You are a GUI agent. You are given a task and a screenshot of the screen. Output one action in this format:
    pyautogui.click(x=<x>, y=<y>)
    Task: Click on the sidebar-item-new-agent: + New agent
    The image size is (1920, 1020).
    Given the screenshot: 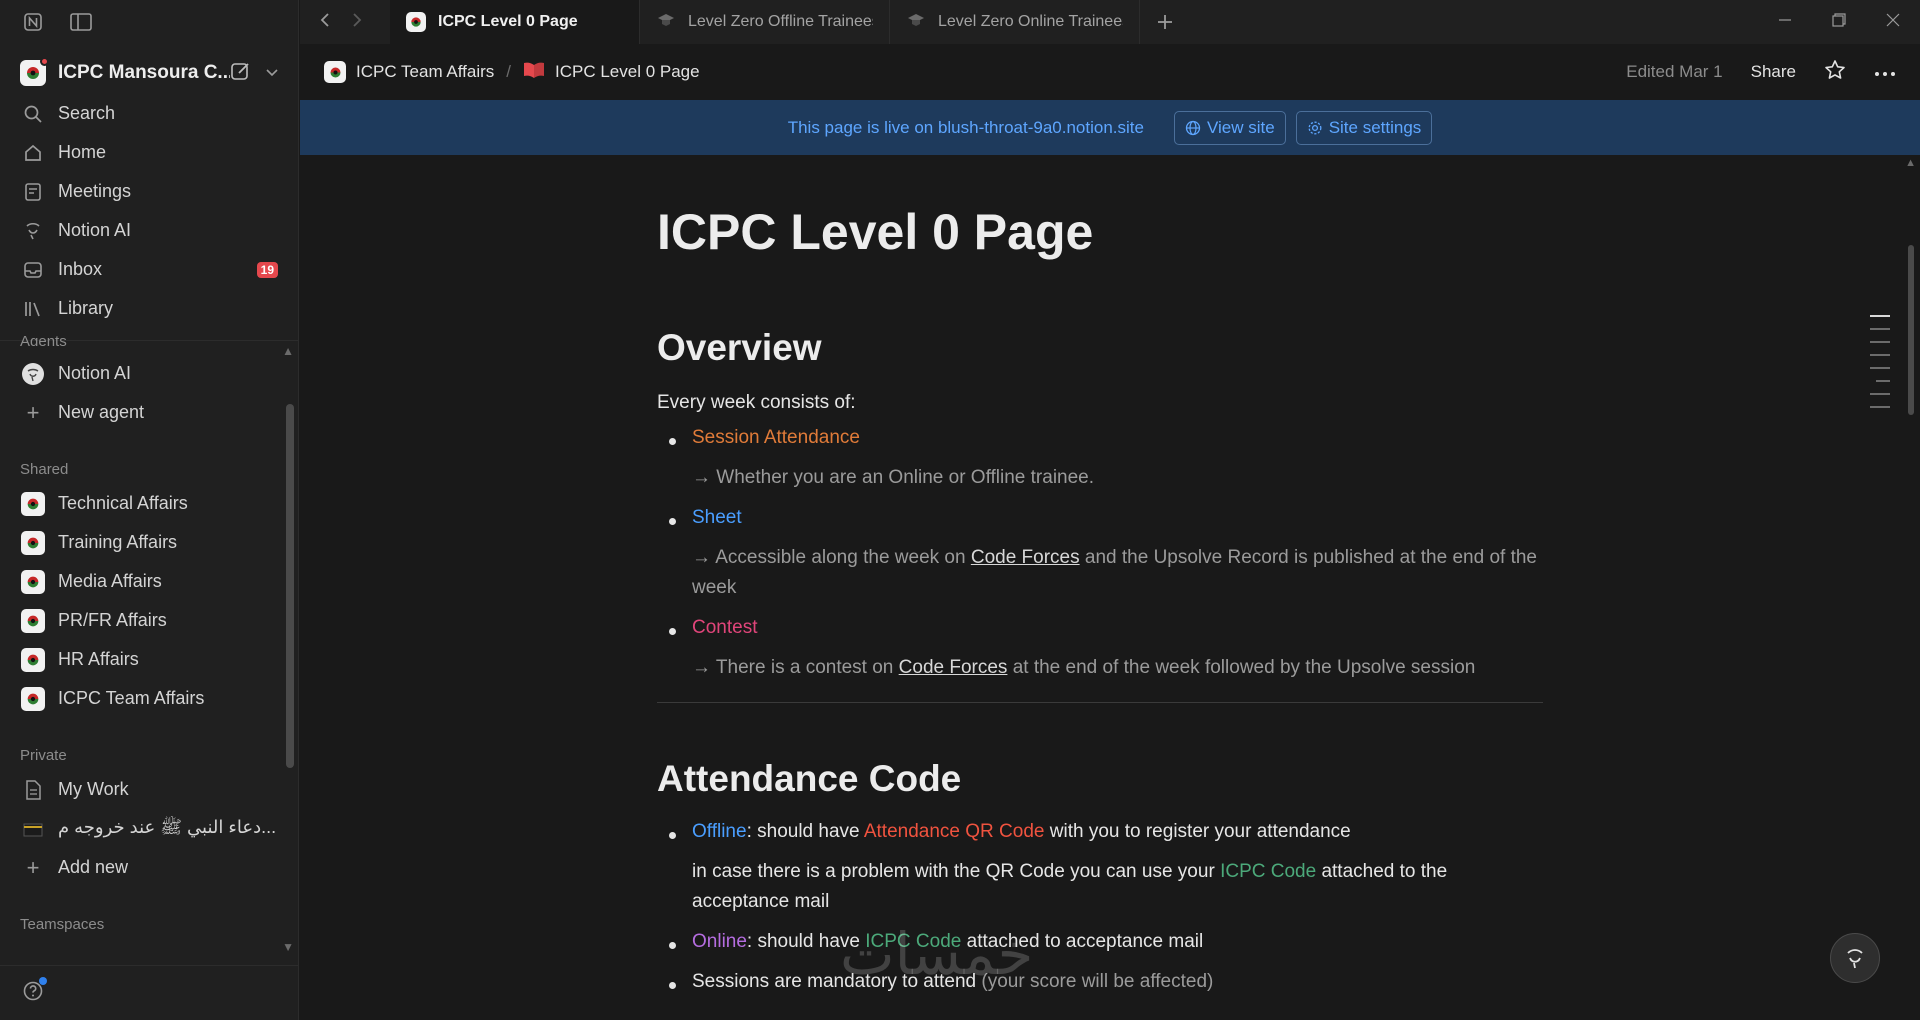 What is the action you would take?
    pyautogui.click(x=149, y=412)
    